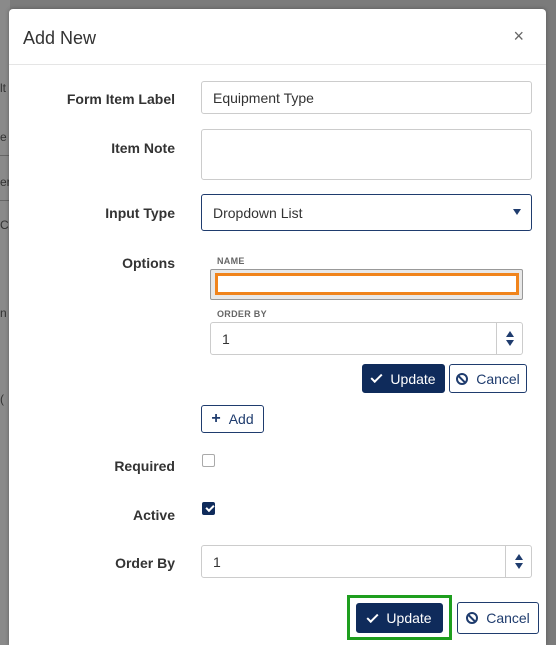  What do you see at coordinates (366, 212) in the screenshot?
I see `input-type-select: Dropdown List` at bounding box center [366, 212].